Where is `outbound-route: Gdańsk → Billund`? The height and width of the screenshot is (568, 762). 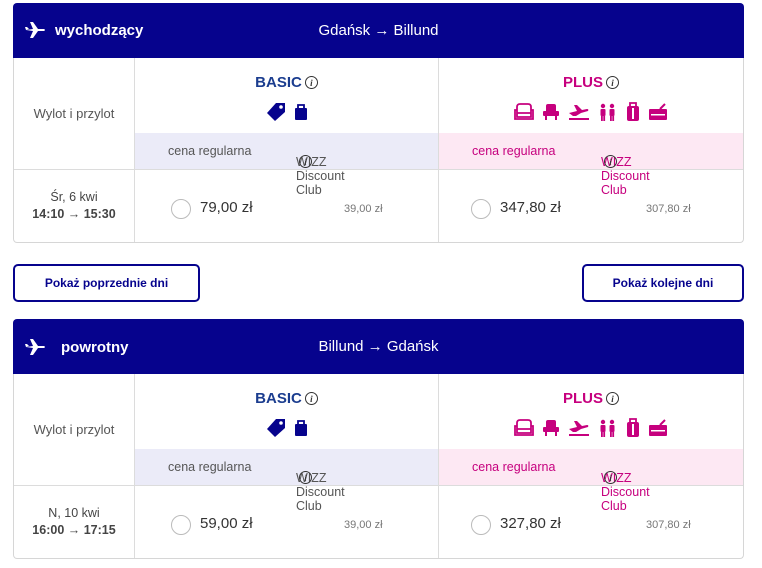
outbound-route: Gdańsk → Billund is located at coordinates (378, 30).